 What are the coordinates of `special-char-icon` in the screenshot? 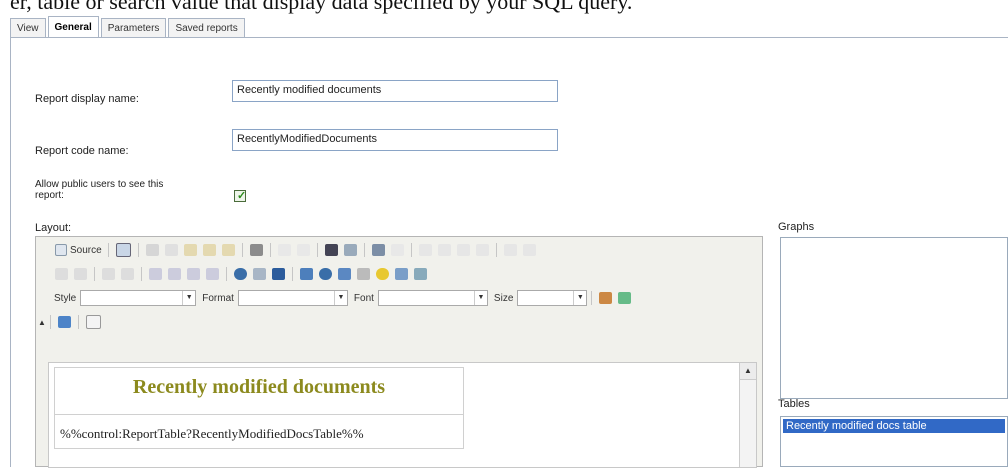 It's located at (401, 274).